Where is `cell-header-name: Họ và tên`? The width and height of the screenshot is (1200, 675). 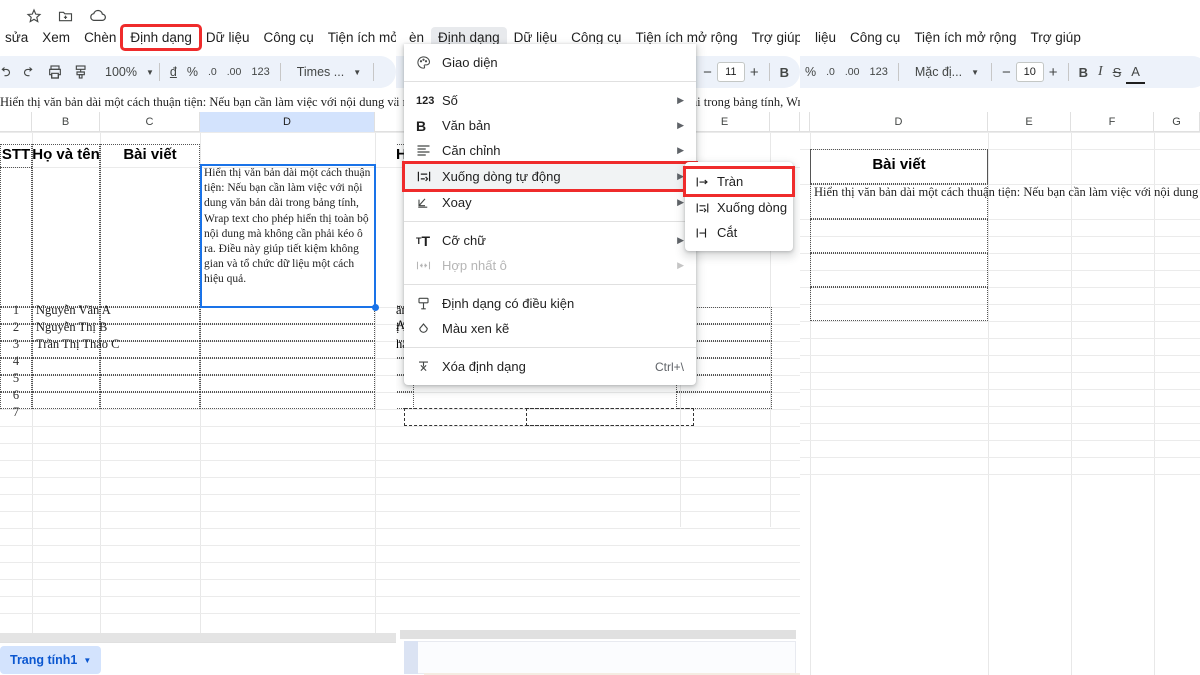
cell-header-name: Họ và tên is located at coordinates (66, 154).